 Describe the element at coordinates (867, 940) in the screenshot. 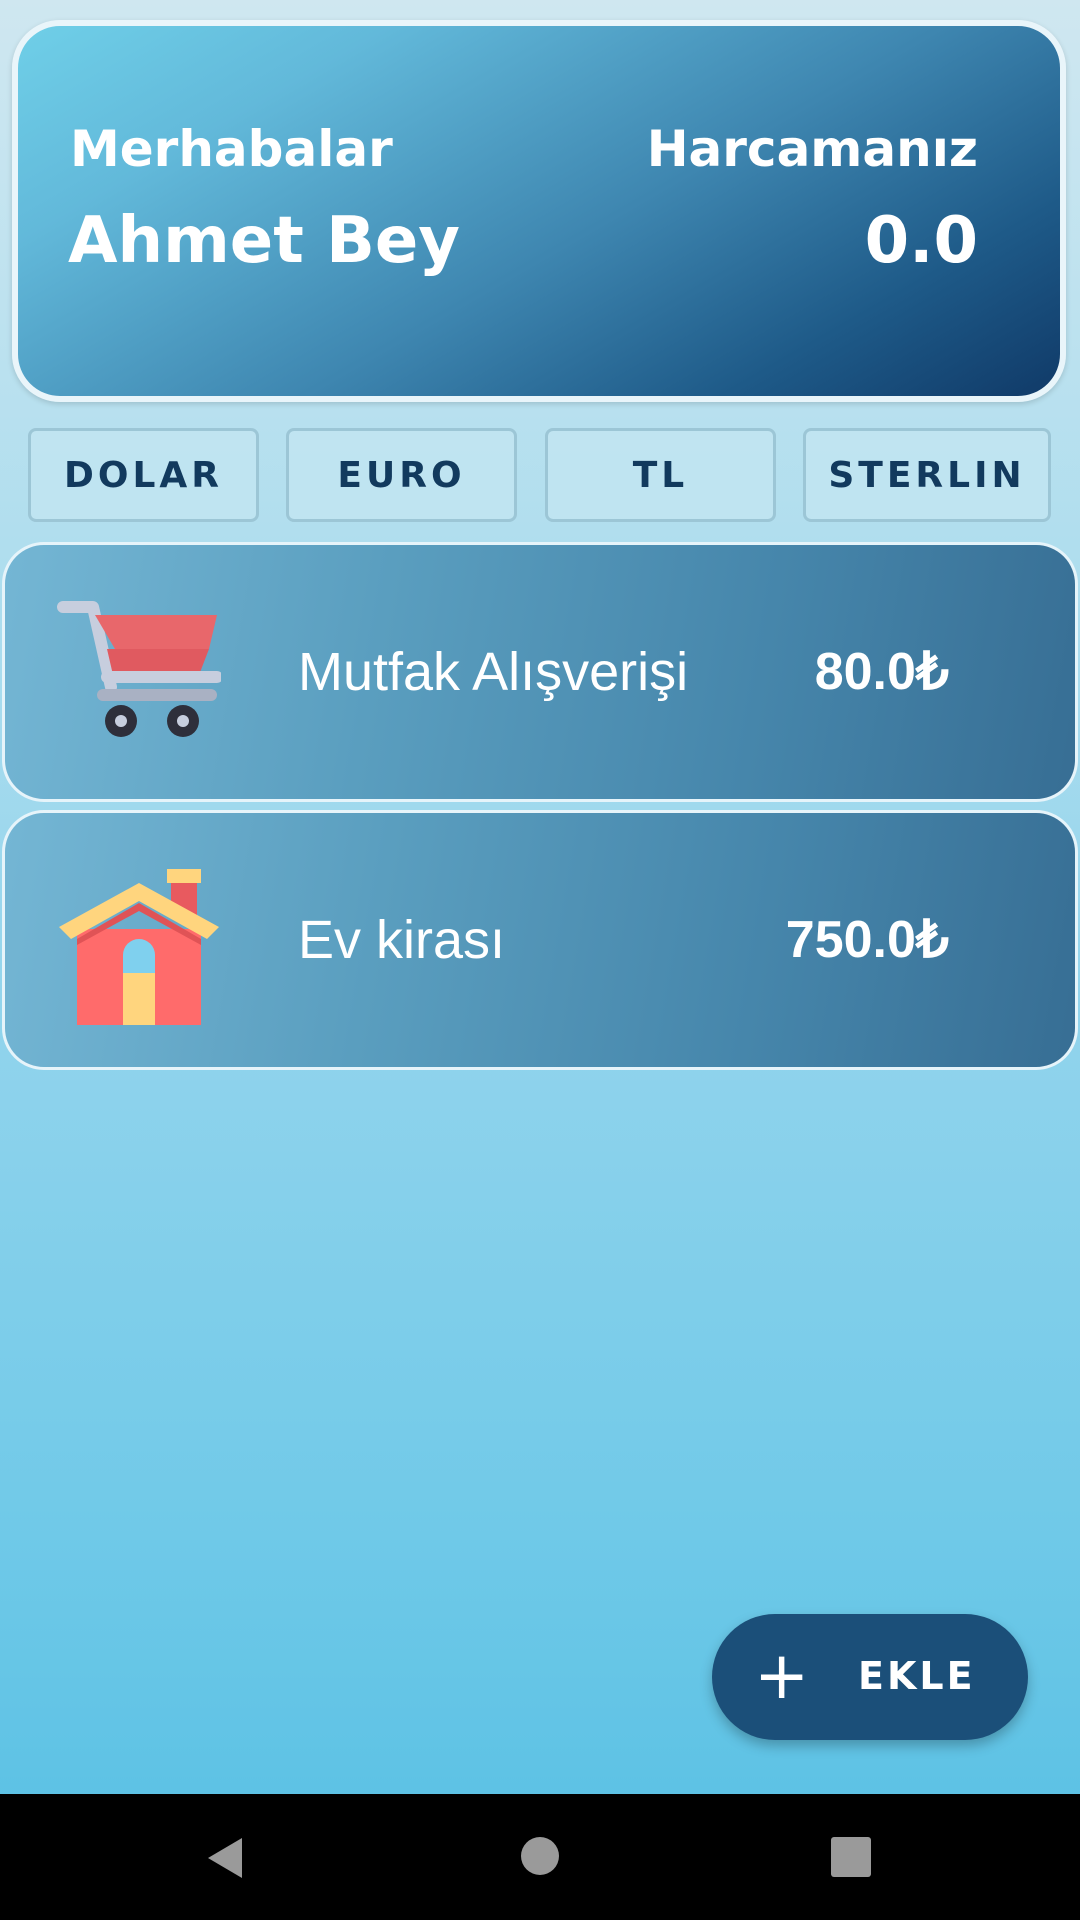

I see `expense-amount: 750.0₺` at that location.